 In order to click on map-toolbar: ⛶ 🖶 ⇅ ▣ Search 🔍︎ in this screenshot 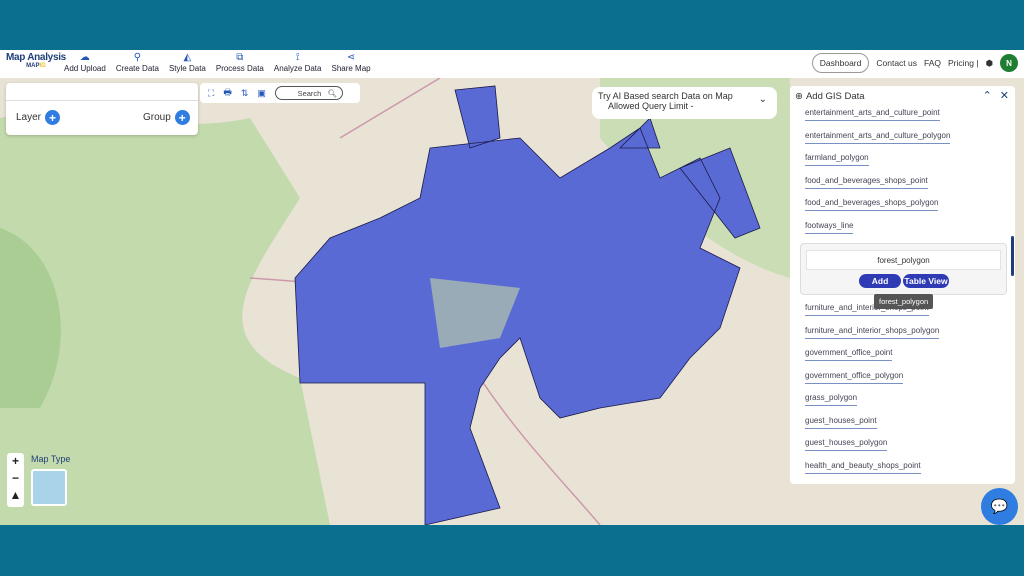, I will do `click(280, 93)`.